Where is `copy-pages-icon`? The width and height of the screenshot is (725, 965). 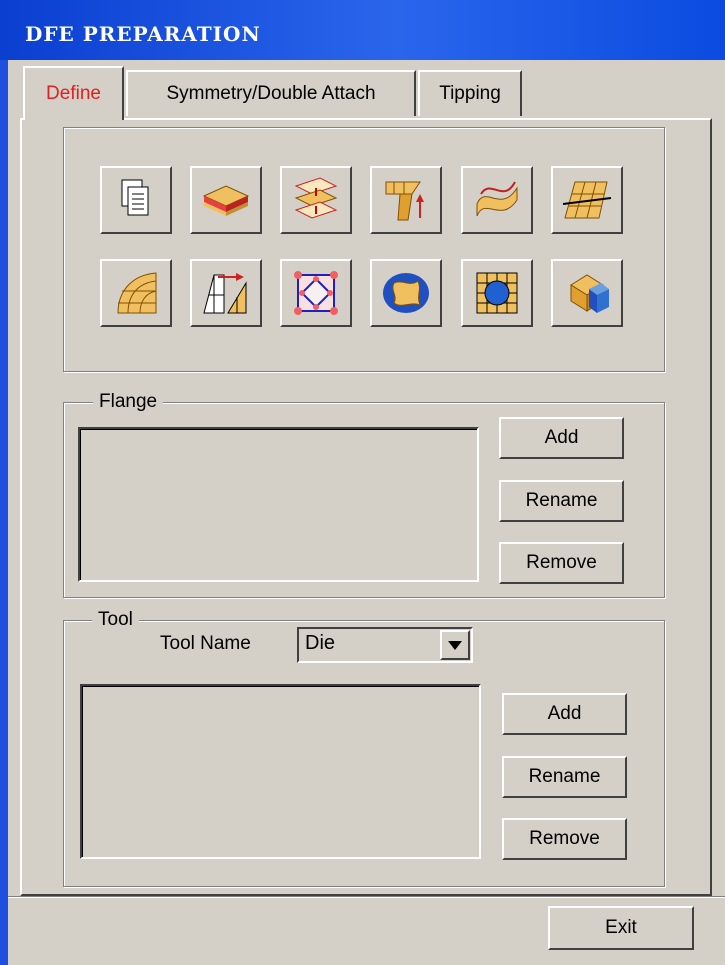
copy-pages-icon is located at coordinates (136, 200).